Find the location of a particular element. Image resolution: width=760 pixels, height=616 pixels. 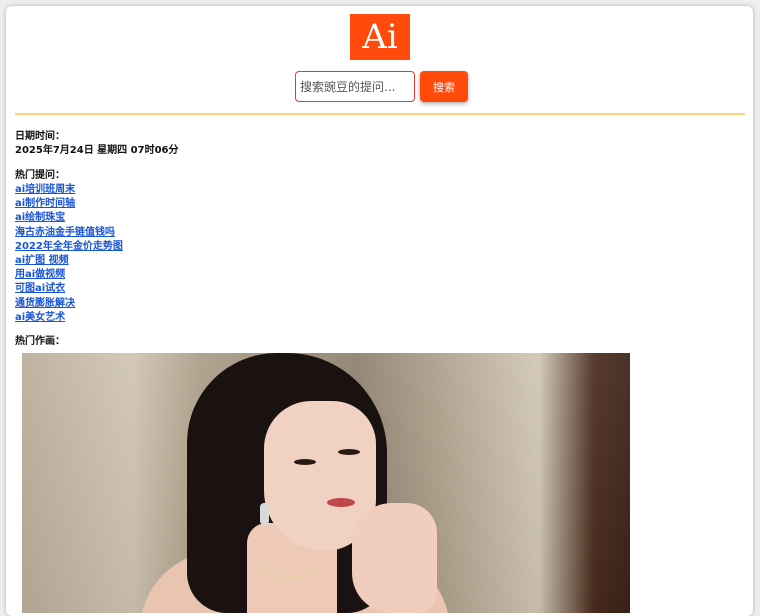

hot-questions-label: 热门提问： is located at coordinates (40, 175).